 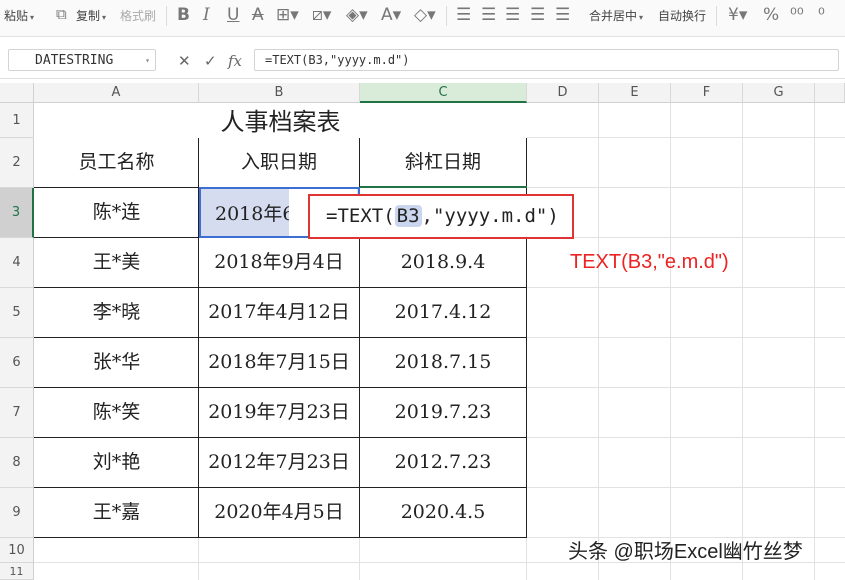 What do you see at coordinates (17, 313) in the screenshot?
I see `row-header-5: 5` at bounding box center [17, 313].